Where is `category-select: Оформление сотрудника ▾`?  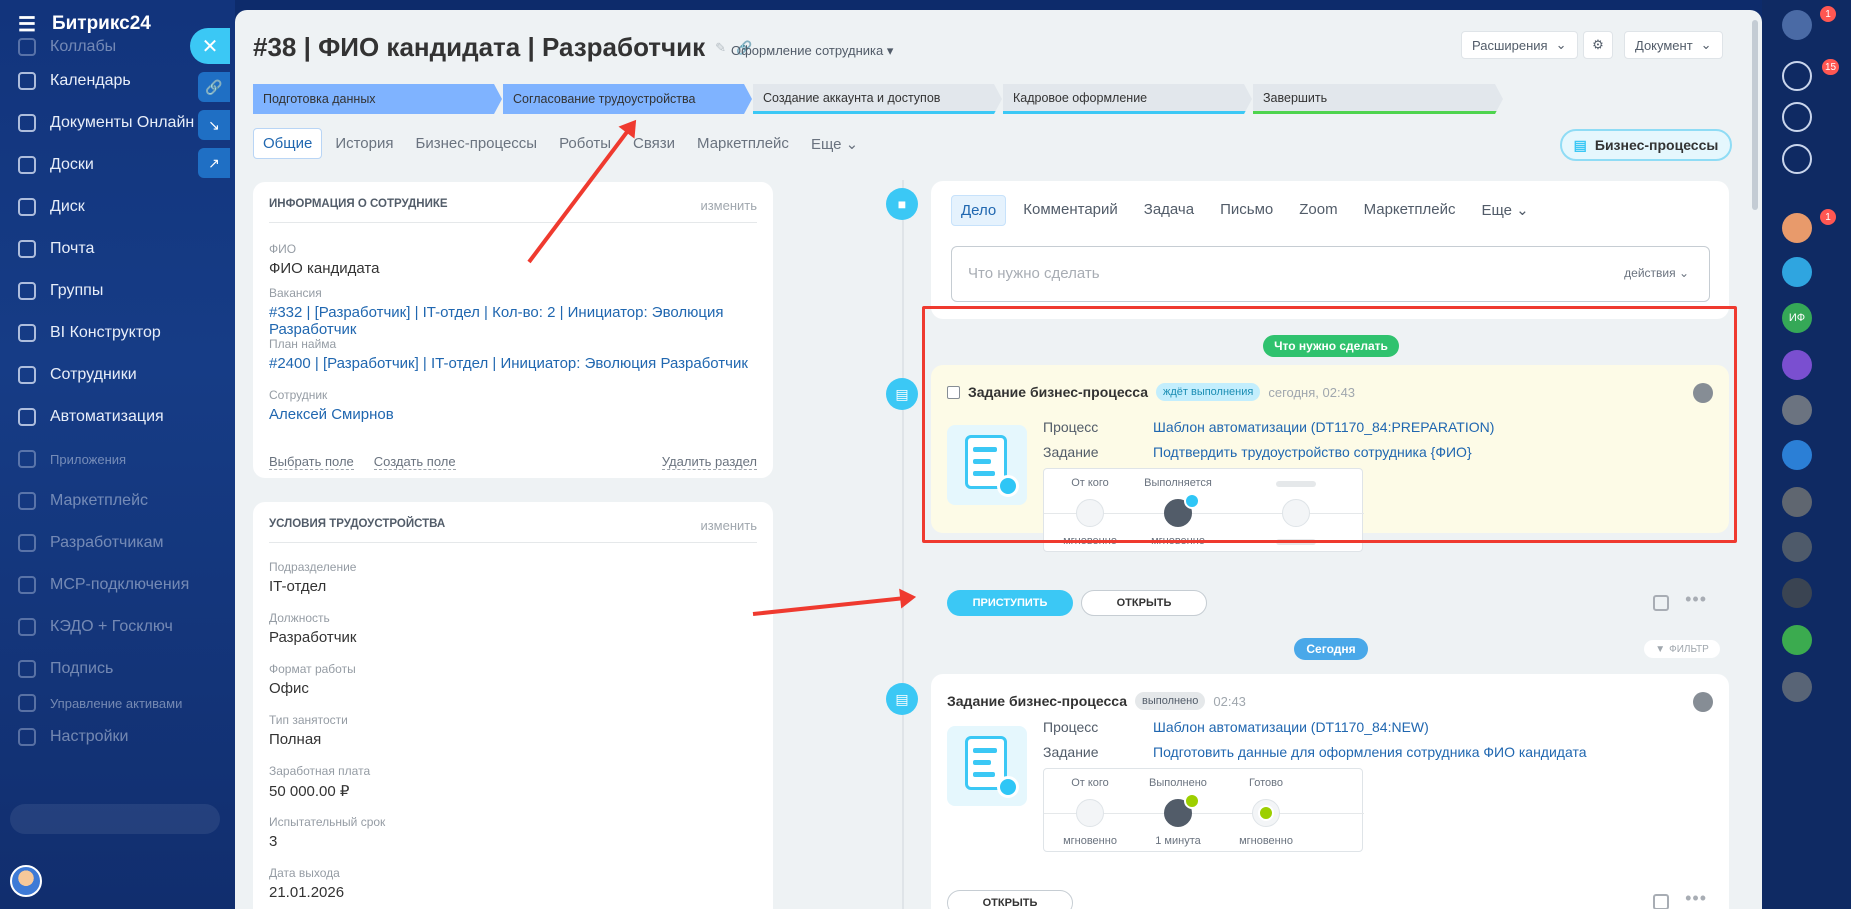
category-select: Оформление сотрудника ▾ is located at coordinates (812, 51).